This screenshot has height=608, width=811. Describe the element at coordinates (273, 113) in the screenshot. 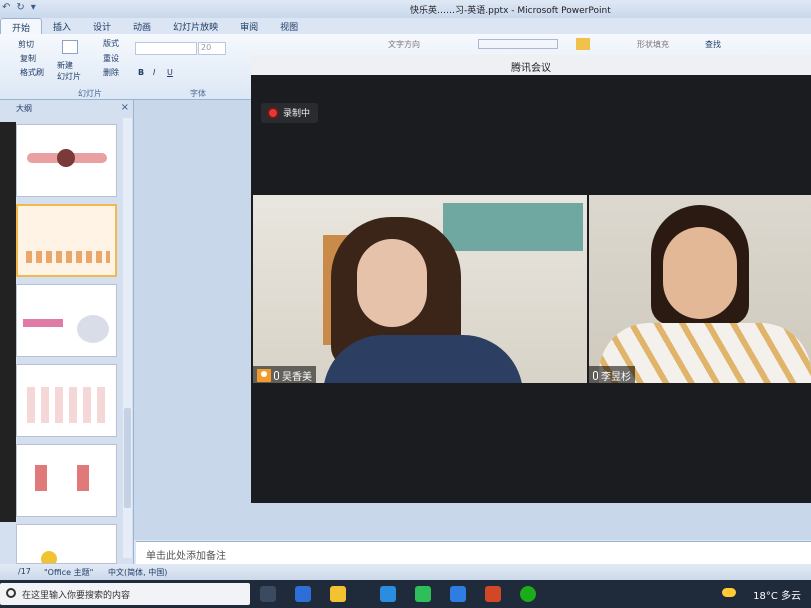

I see `record-dot-icon` at that location.